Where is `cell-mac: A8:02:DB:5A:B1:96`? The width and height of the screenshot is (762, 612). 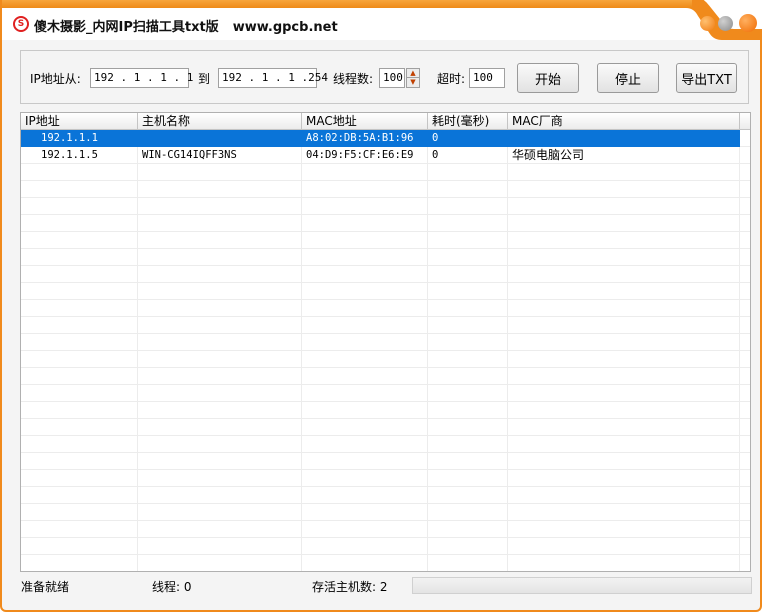
cell-mac: A8:02:DB:5A:B1:96 is located at coordinates (360, 138).